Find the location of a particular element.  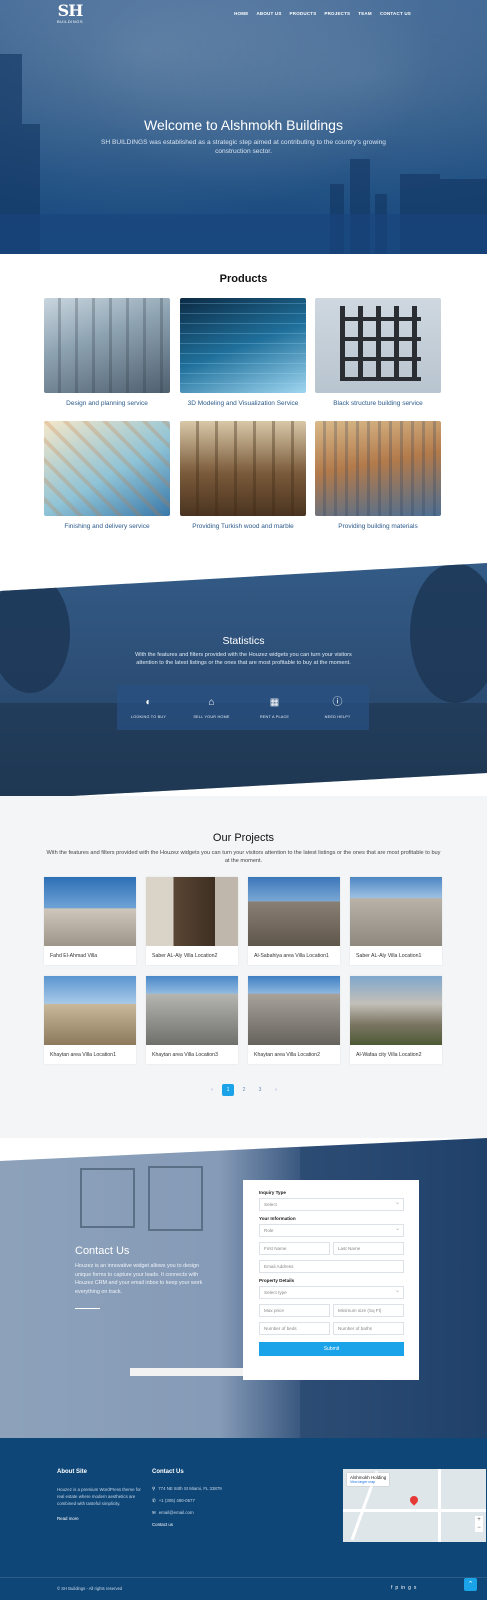

project-card: Khaytan area Villa Location1 is located at coordinates (90, 1020).